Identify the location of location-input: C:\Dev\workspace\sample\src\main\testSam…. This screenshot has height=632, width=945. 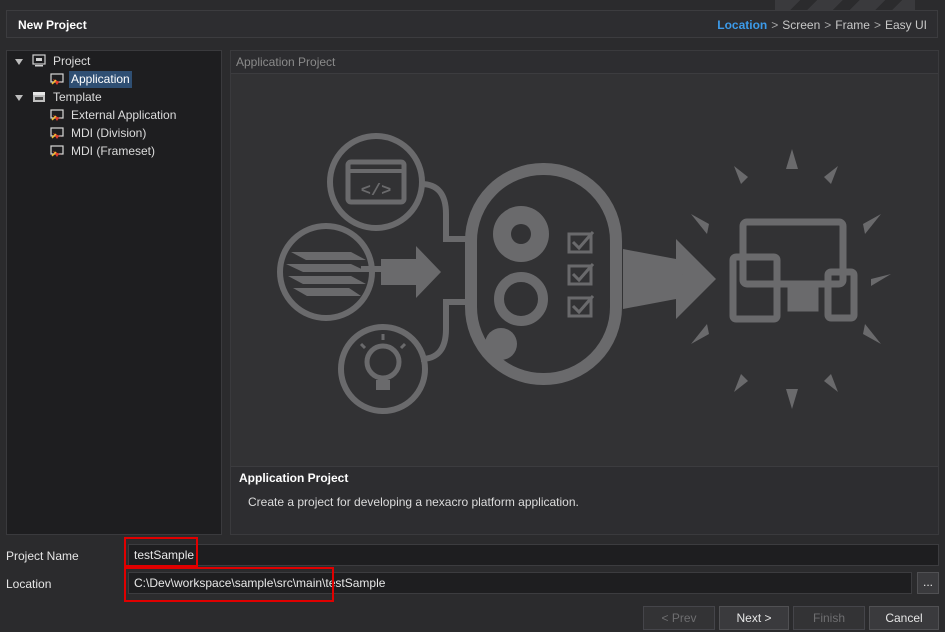
(520, 583).